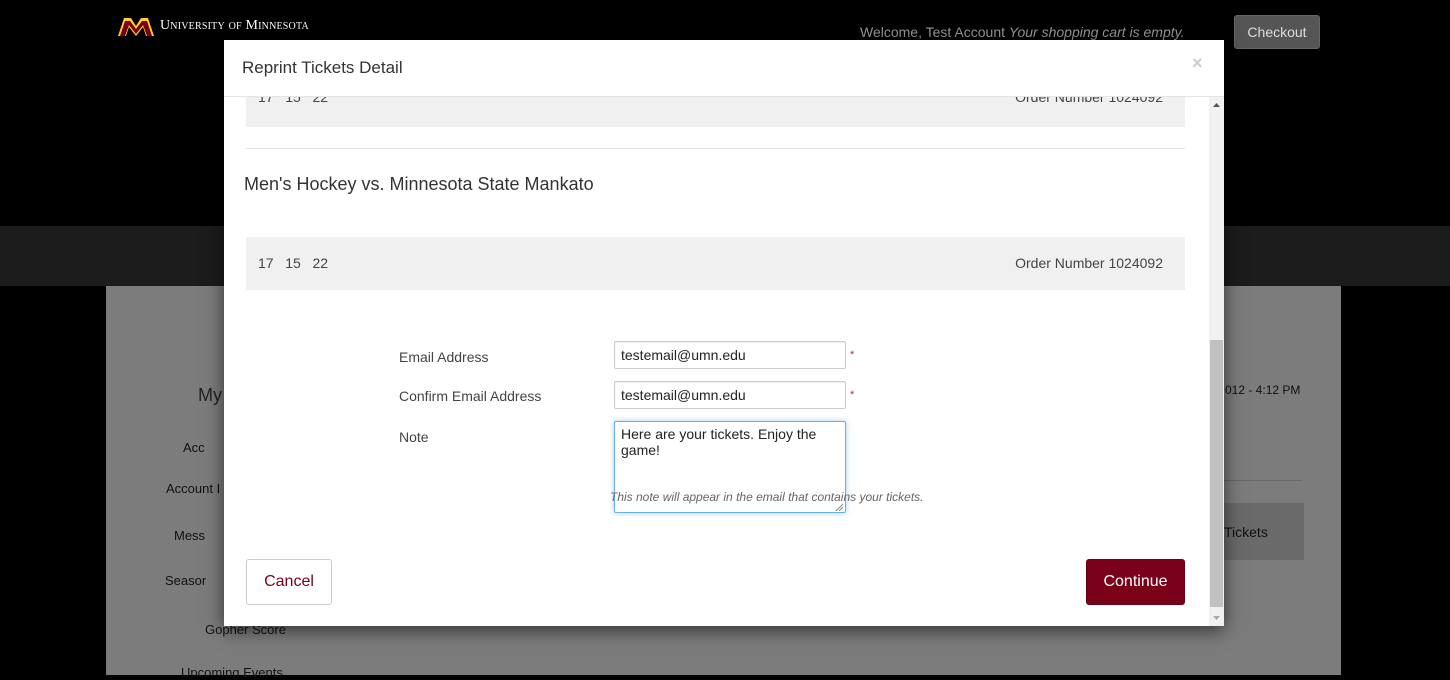 The image size is (1450, 680). Describe the element at coordinates (932, 32) in the screenshot. I see `welcome-user: Welcome, Test Account` at that location.